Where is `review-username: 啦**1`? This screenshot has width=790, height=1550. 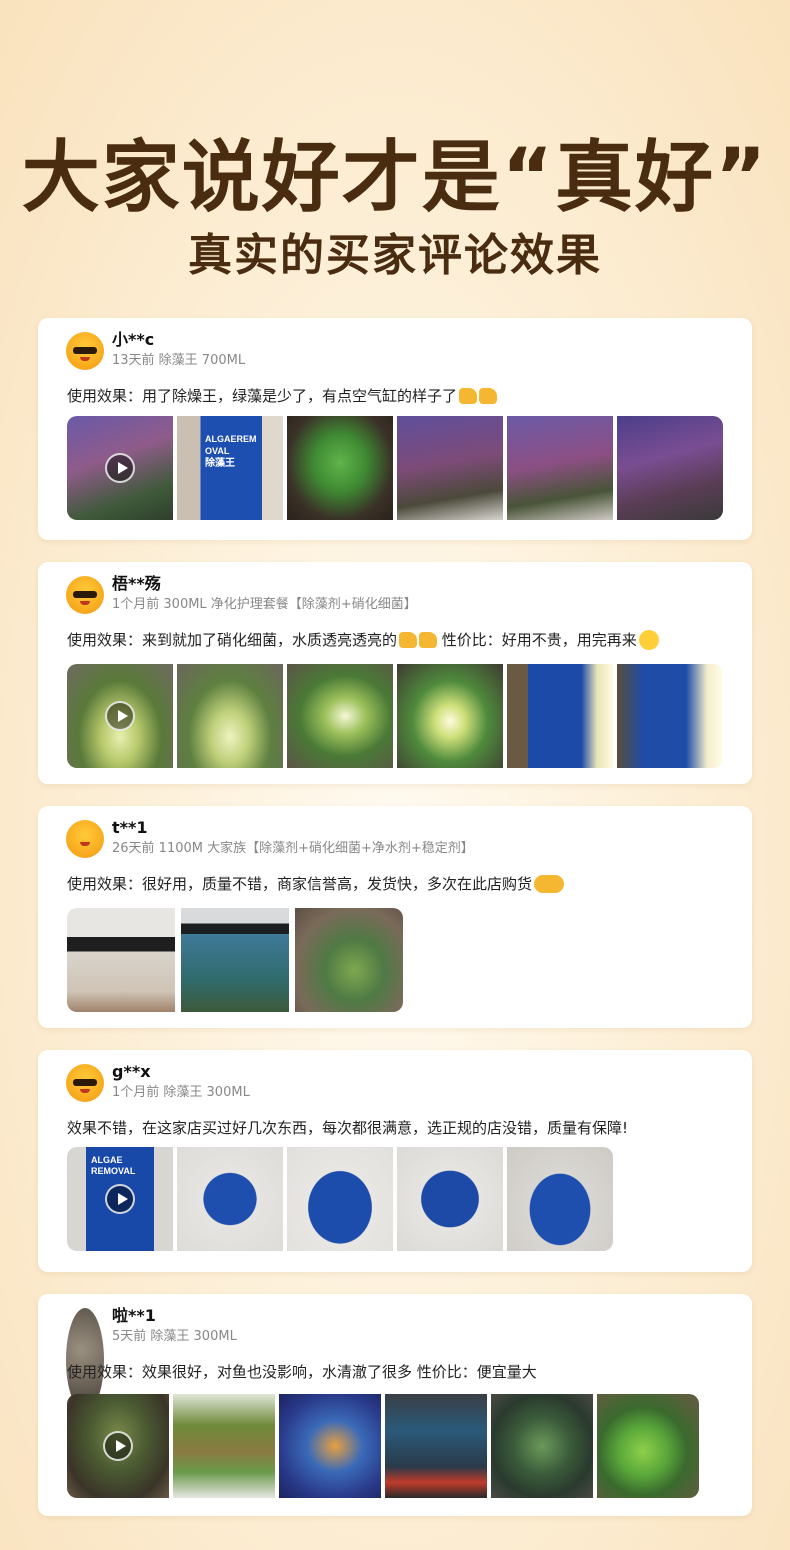 review-username: 啦**1 is located at coordinates (134, 1315).